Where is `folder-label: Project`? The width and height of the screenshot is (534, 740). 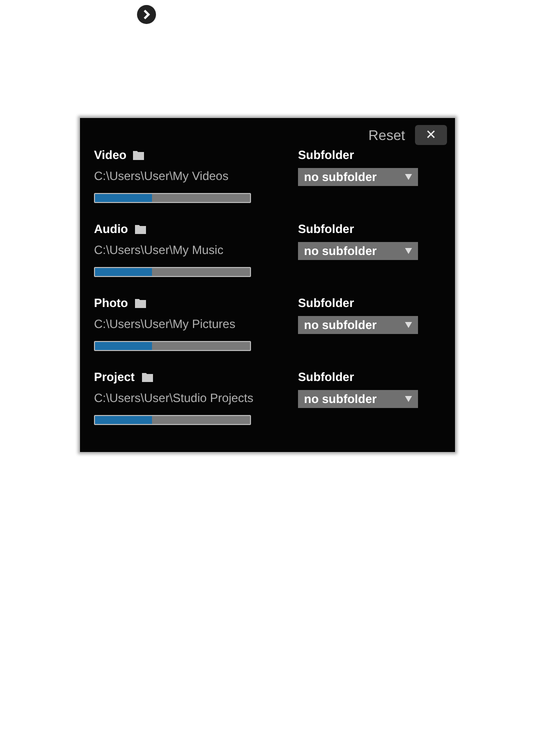 folder-label: Project is located at coordinates (114, 377).